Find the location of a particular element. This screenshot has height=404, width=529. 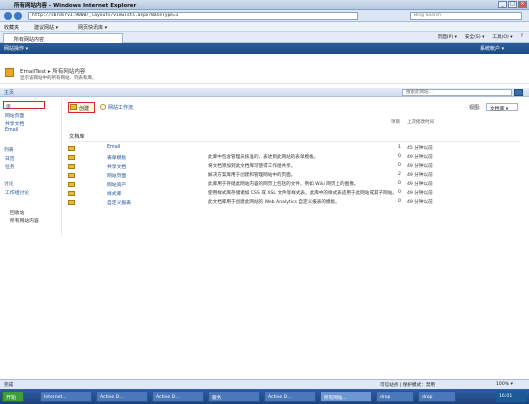

table-row: Email 1 45 分钟以前 is located at coordinates (264, 149).